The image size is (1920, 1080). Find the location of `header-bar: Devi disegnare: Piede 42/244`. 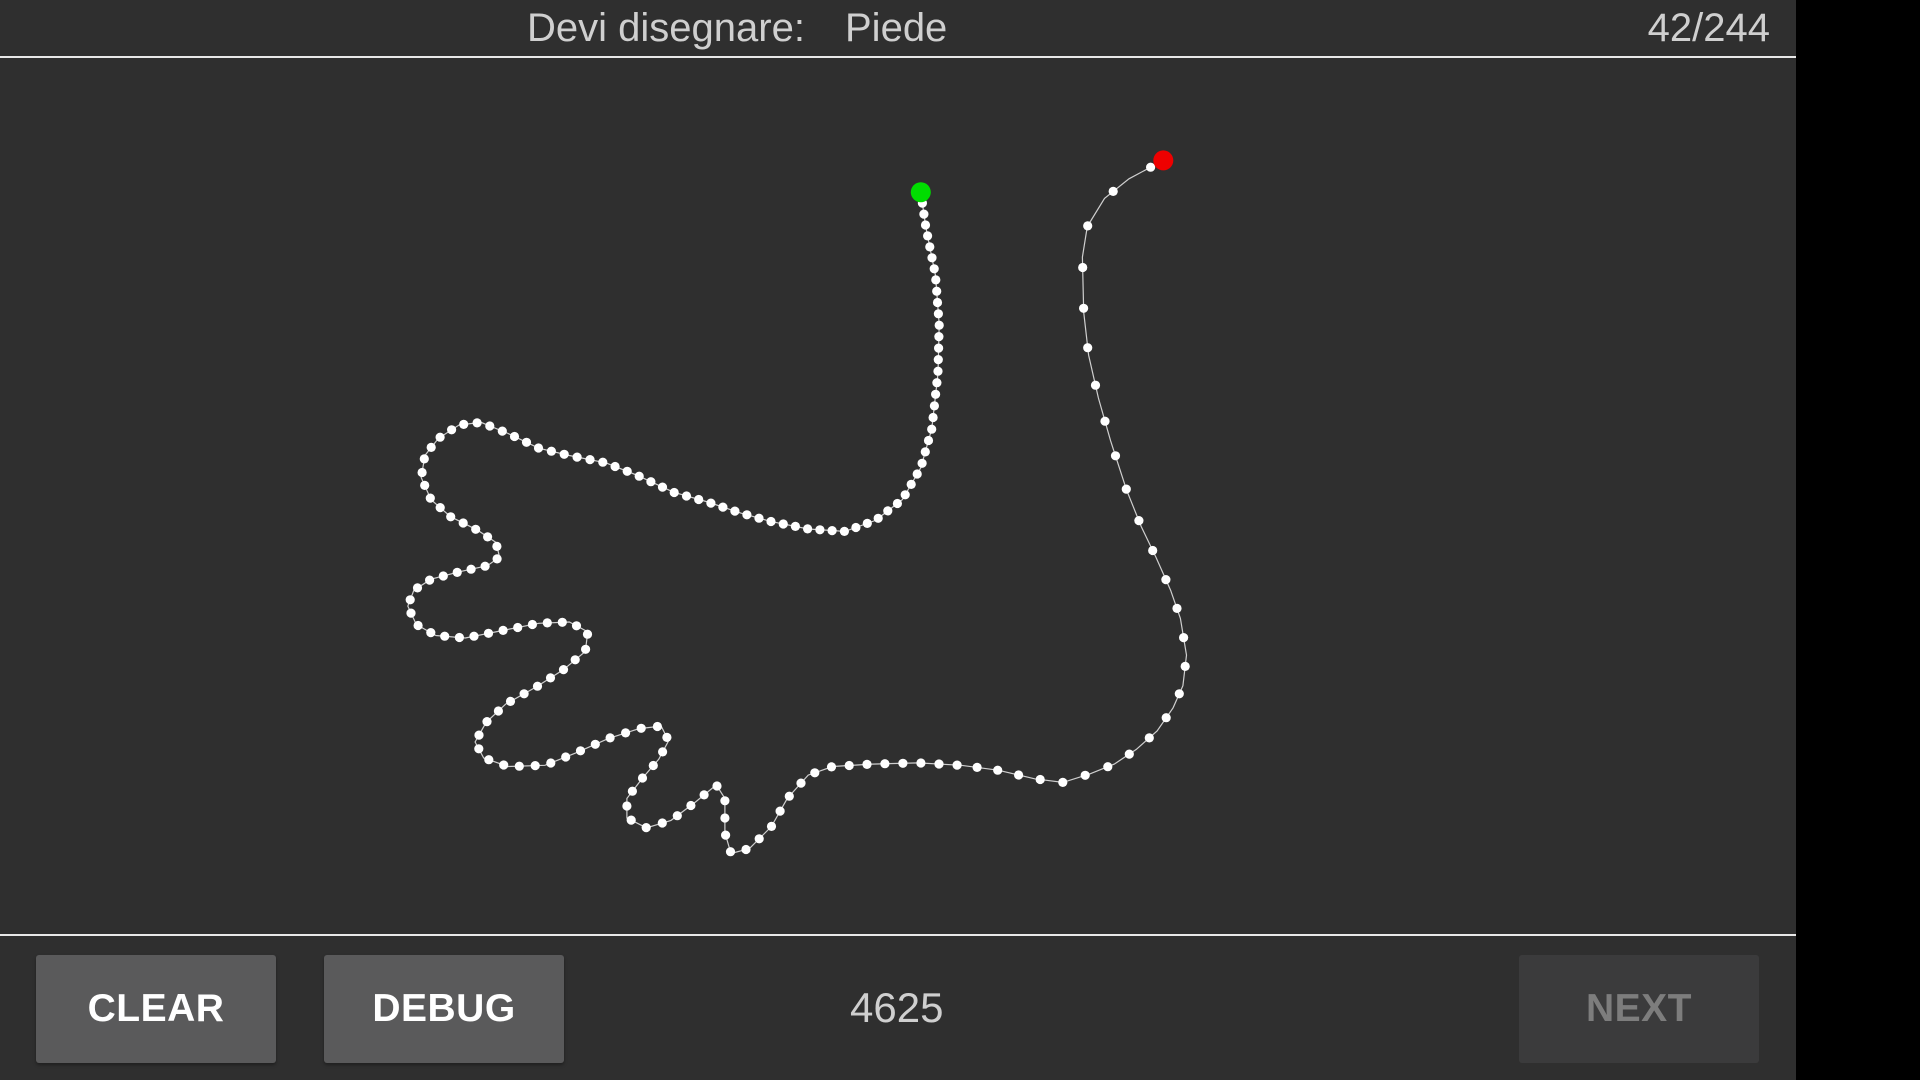

header-bar: Devi disegnare: Piede 42/244 is located at coordinates (898, 28).